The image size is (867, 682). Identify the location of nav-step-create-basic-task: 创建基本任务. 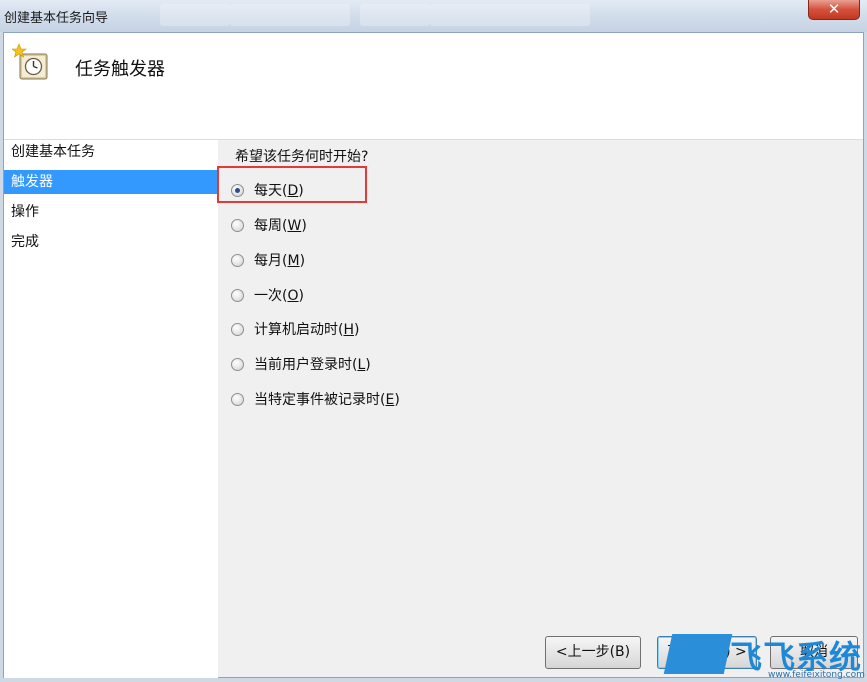
(111, 152).